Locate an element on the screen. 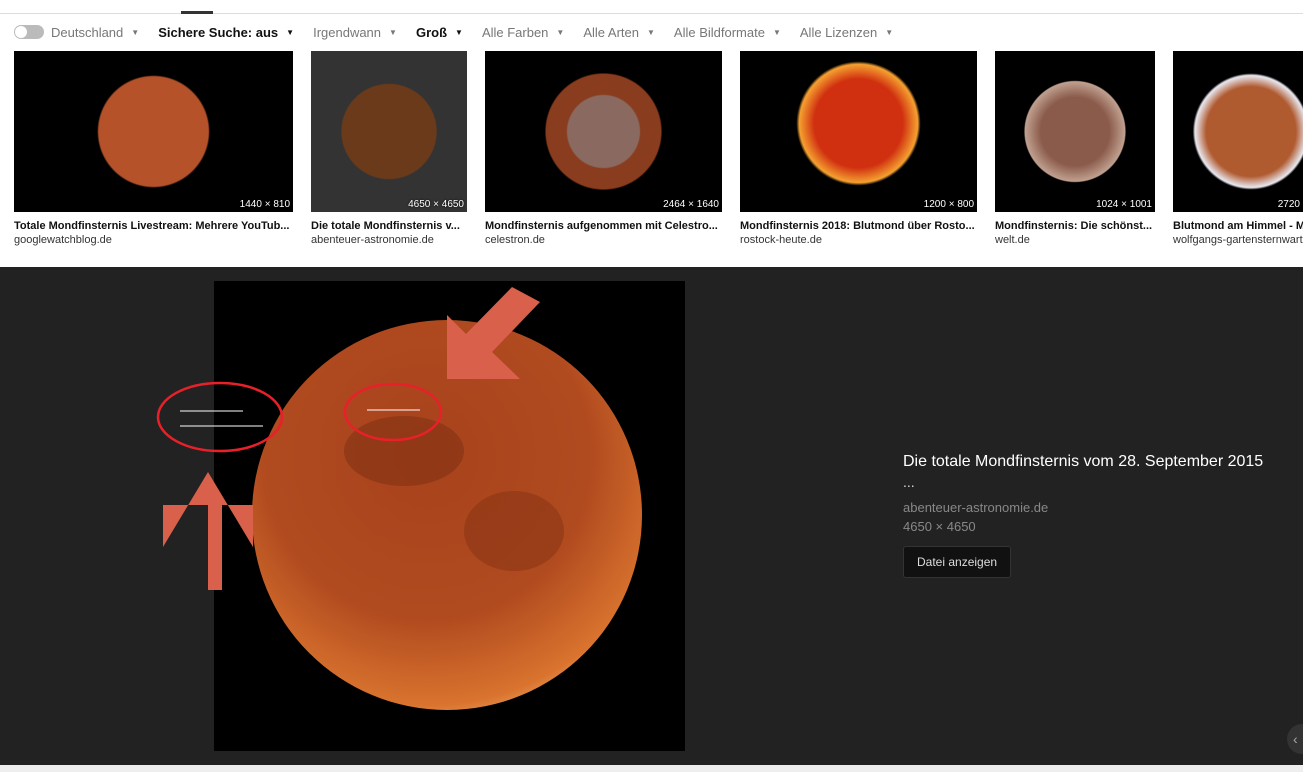  filter-dropdown: Alle Lizenzen ▼ is located at coordinates (846, 32).